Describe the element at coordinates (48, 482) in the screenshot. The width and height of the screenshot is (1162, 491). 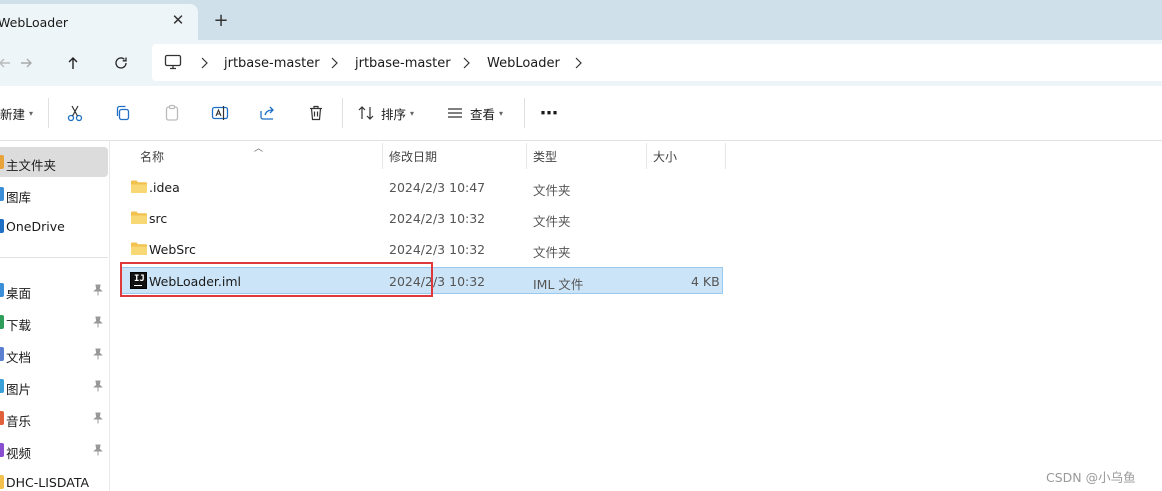
I see `sidebar-item-label: DHC-LISDATA` at that location.